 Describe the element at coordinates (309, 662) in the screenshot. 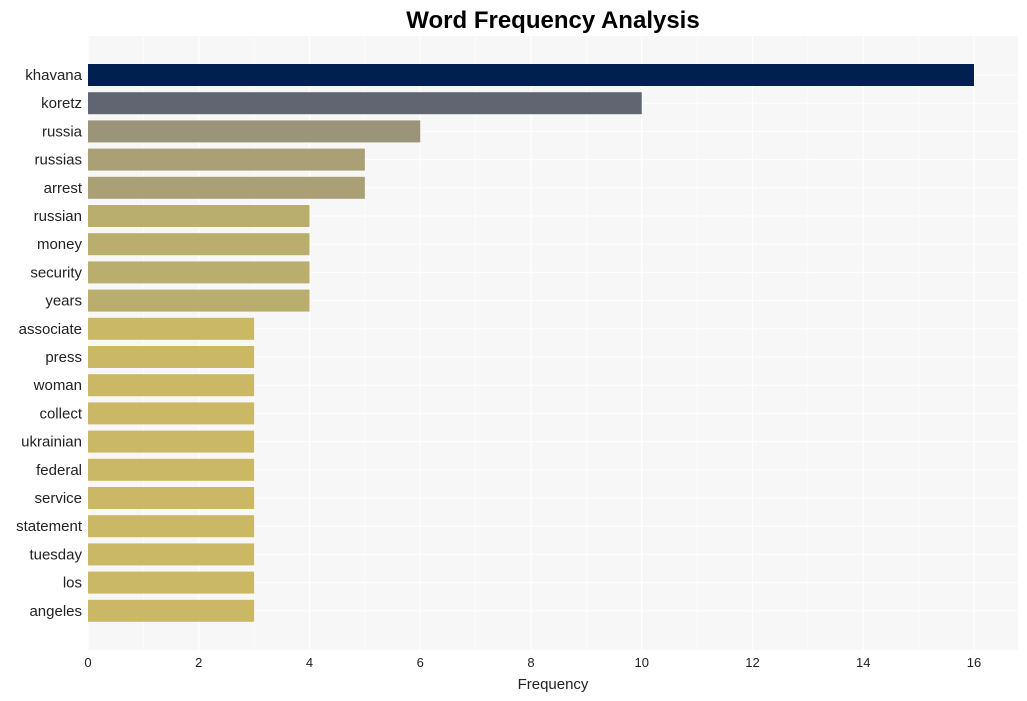

I see `x-tick-label: 4` at that location.